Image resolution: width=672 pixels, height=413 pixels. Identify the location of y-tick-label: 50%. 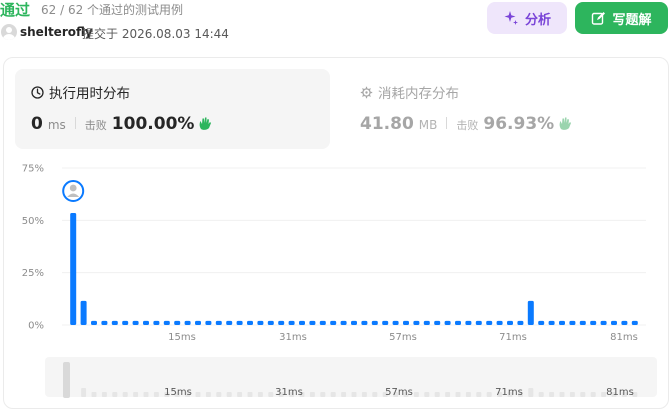
(33, 221).